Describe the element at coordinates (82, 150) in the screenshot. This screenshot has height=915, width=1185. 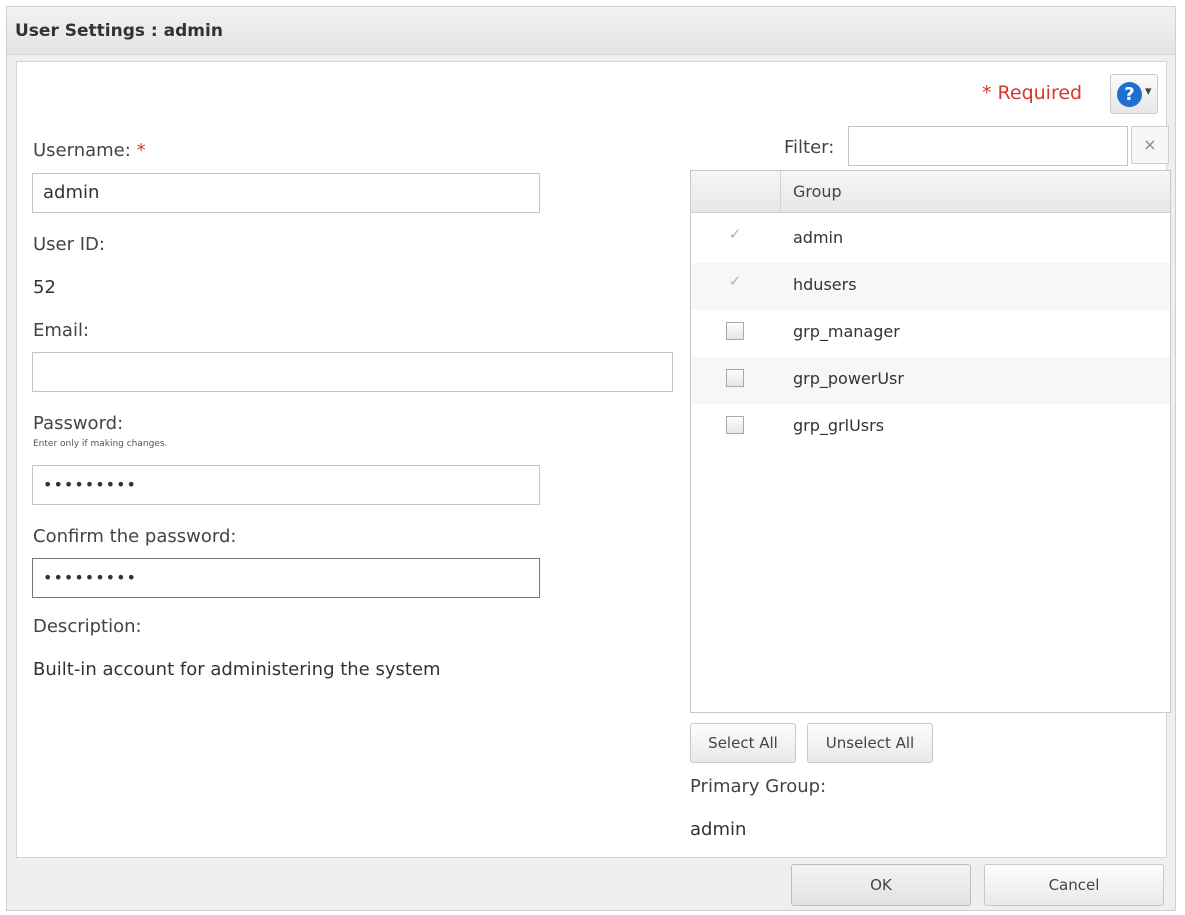
I see `username-label-text: Username:` at that location.